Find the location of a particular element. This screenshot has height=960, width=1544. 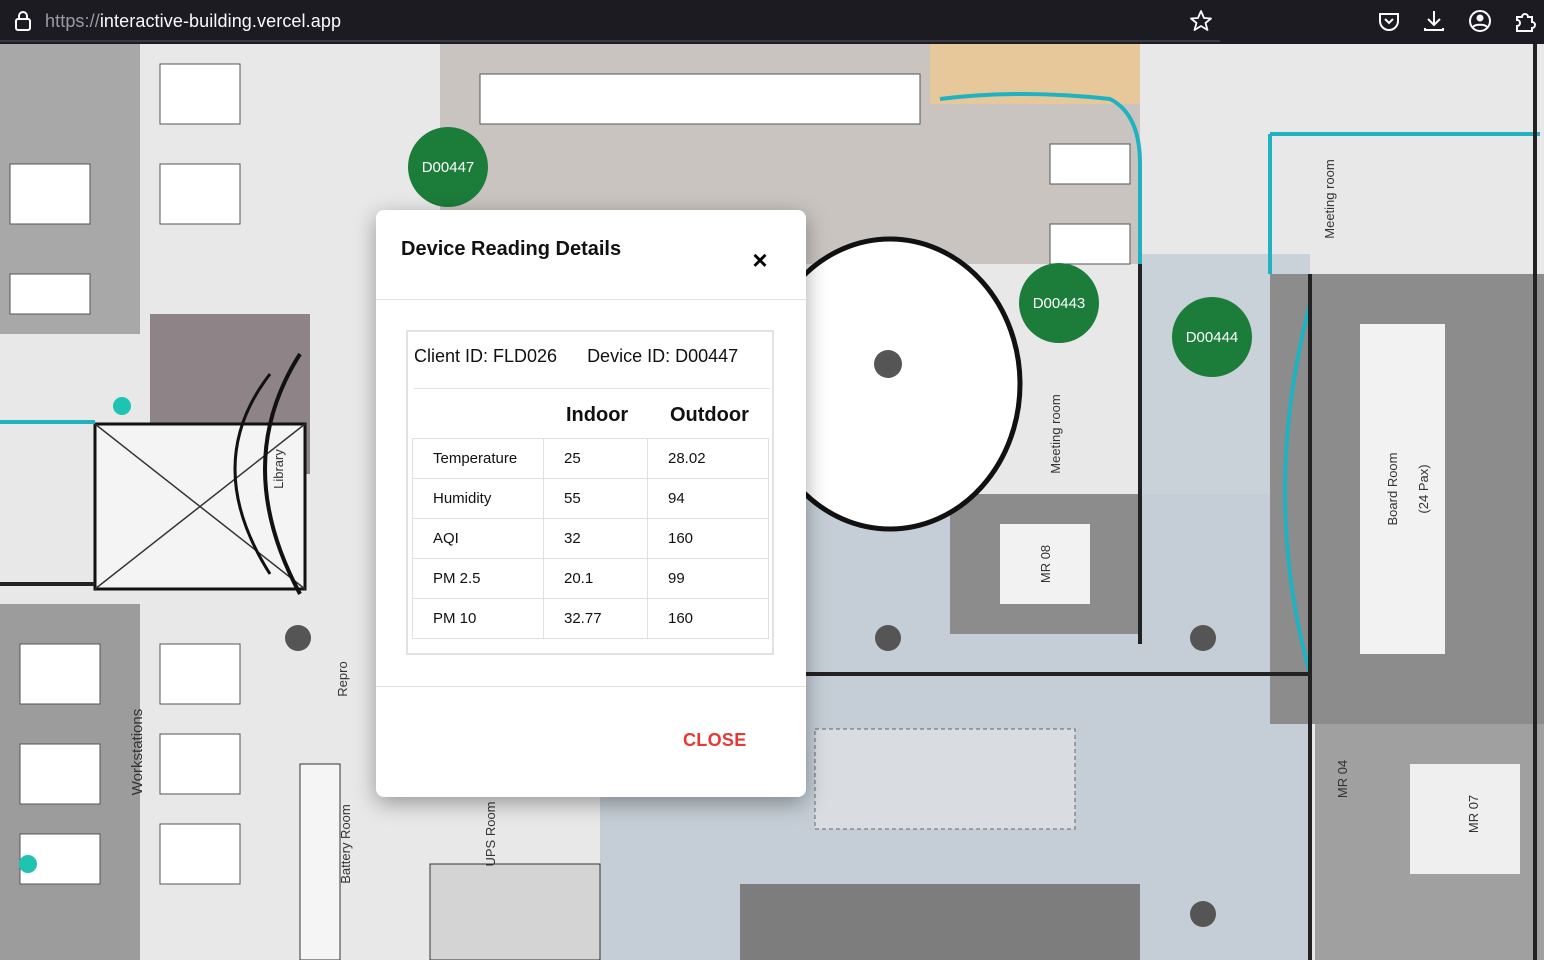

table-row: Humidity 55 94 is located at coordinates (590, 498).